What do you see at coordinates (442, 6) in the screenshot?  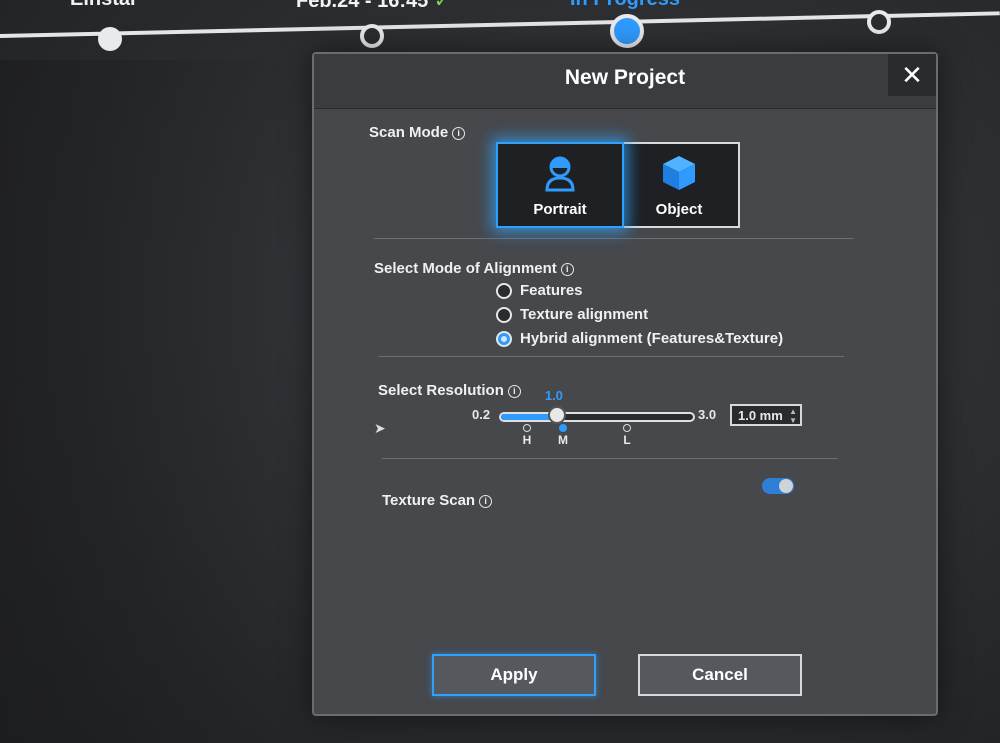 I see `check-icon: ✓` at bounding box center [442, 6].